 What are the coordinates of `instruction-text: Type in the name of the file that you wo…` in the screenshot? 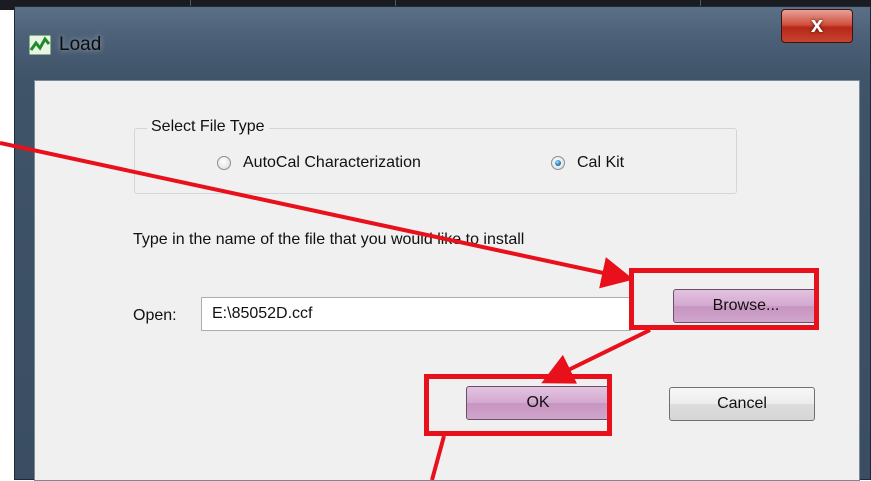 It's located at (329, 239).